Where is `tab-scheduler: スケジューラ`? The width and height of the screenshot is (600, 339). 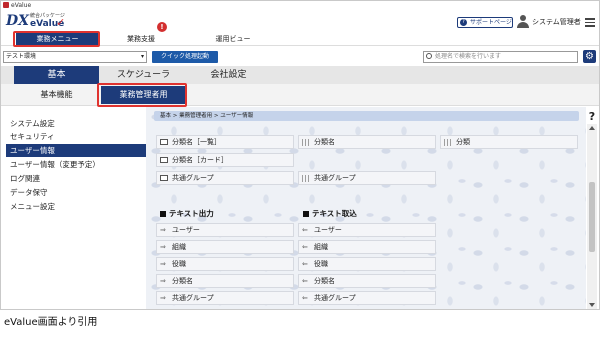 tab-scheduler: スケジューラ is located at coordinates (143, 75).